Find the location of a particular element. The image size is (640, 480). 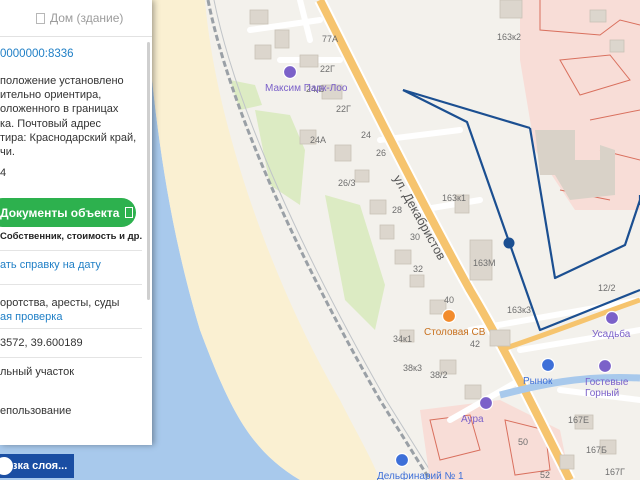

house-number-label: 24 is located at coordinates (366, 135).